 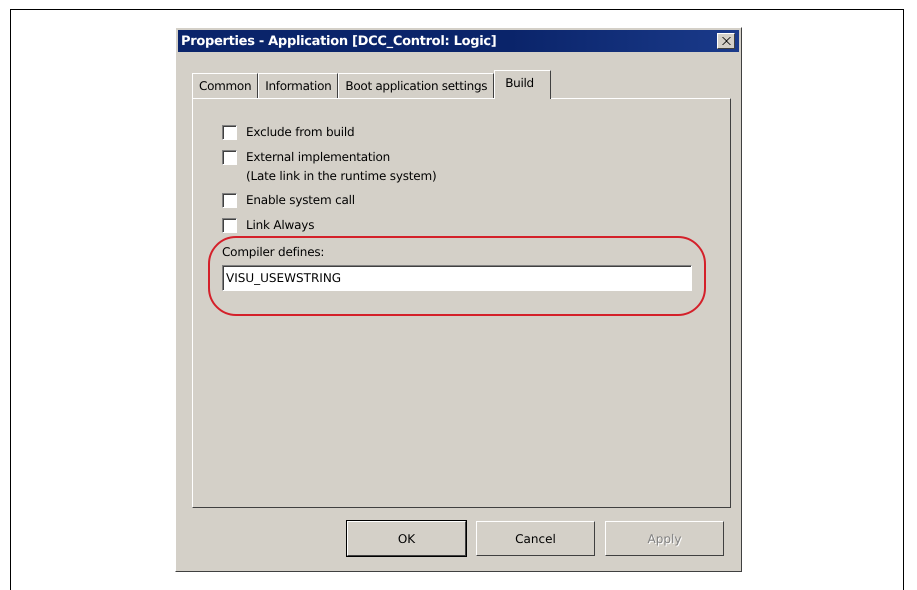 I want to click on tab: Information, so click(x=298, y=85).